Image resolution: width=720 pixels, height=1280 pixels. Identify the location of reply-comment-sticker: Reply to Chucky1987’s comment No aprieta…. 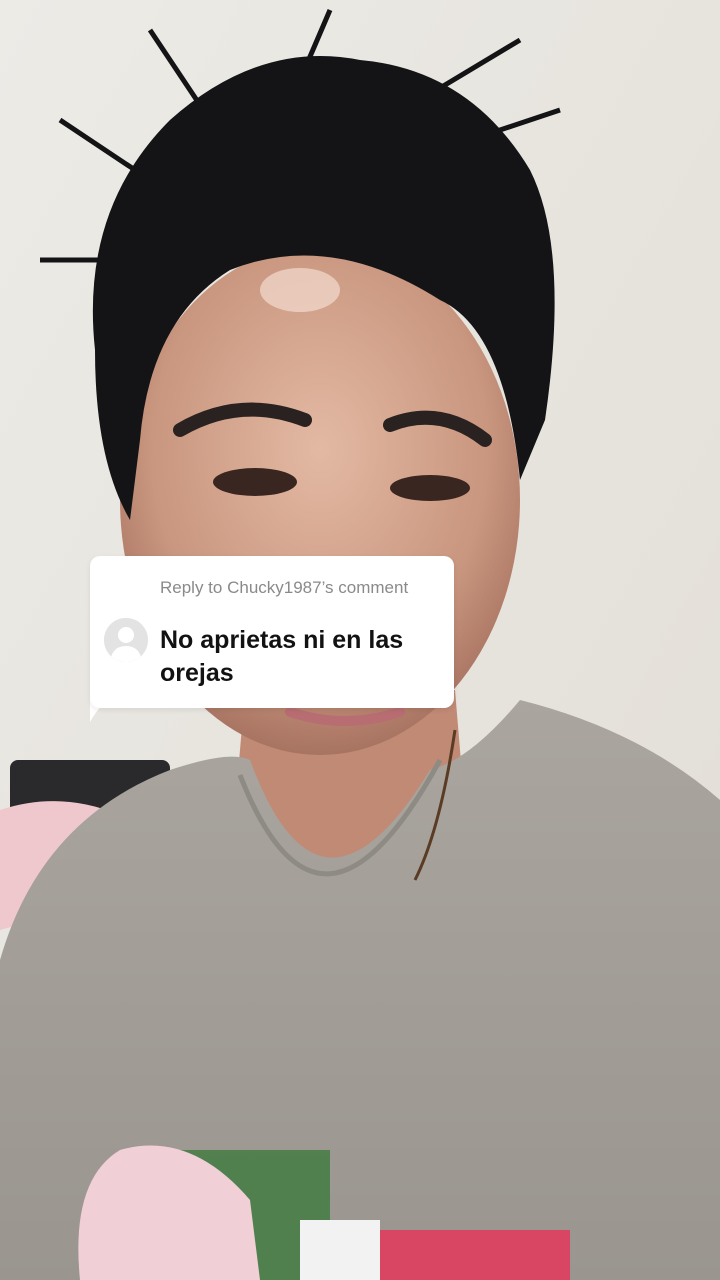
(272, 632).